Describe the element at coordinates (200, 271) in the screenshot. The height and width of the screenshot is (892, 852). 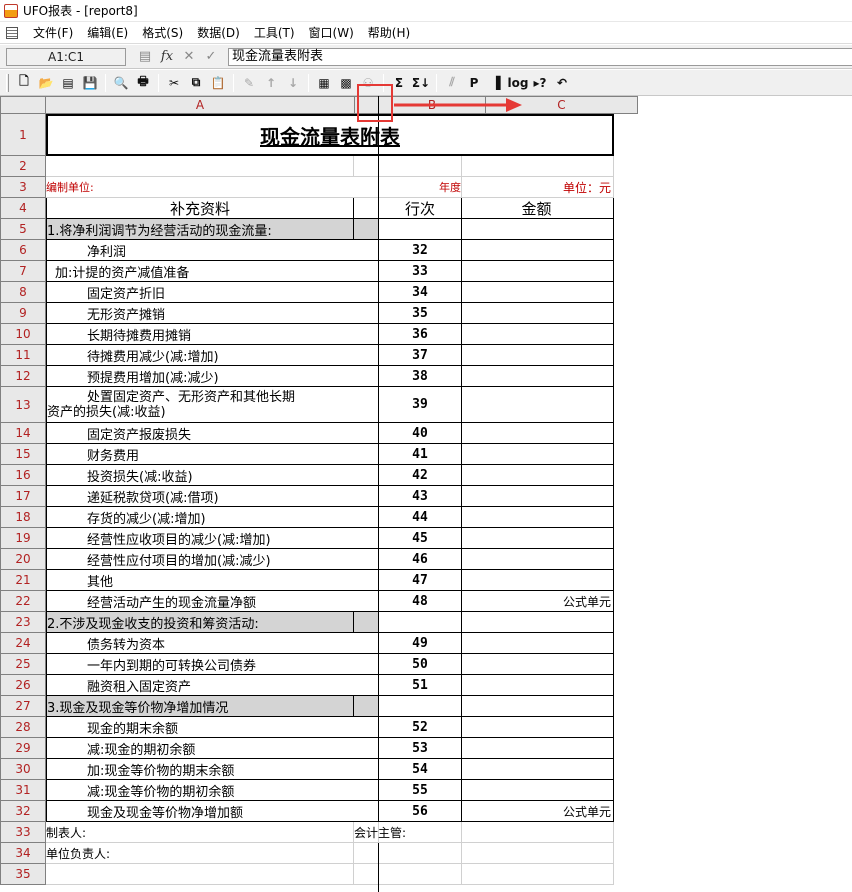
I see `item-label-cell: 加:计提的资产减值准备` at that location.